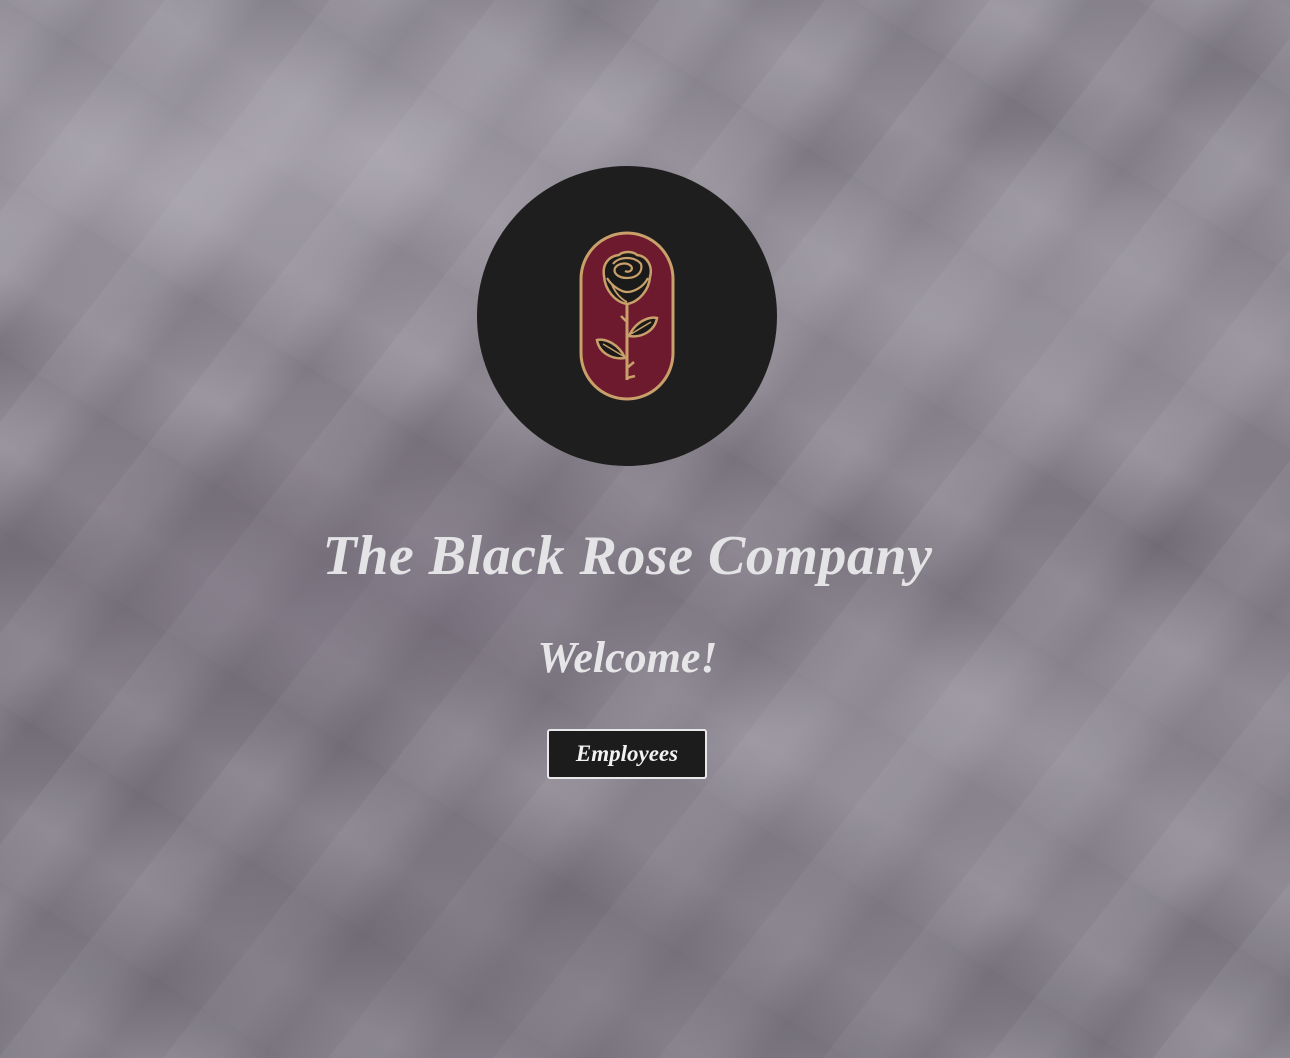 The width and height of the screenshot is (1290, 1058). I want to click on page-title: The Black Rose Company, so click(627, 556).